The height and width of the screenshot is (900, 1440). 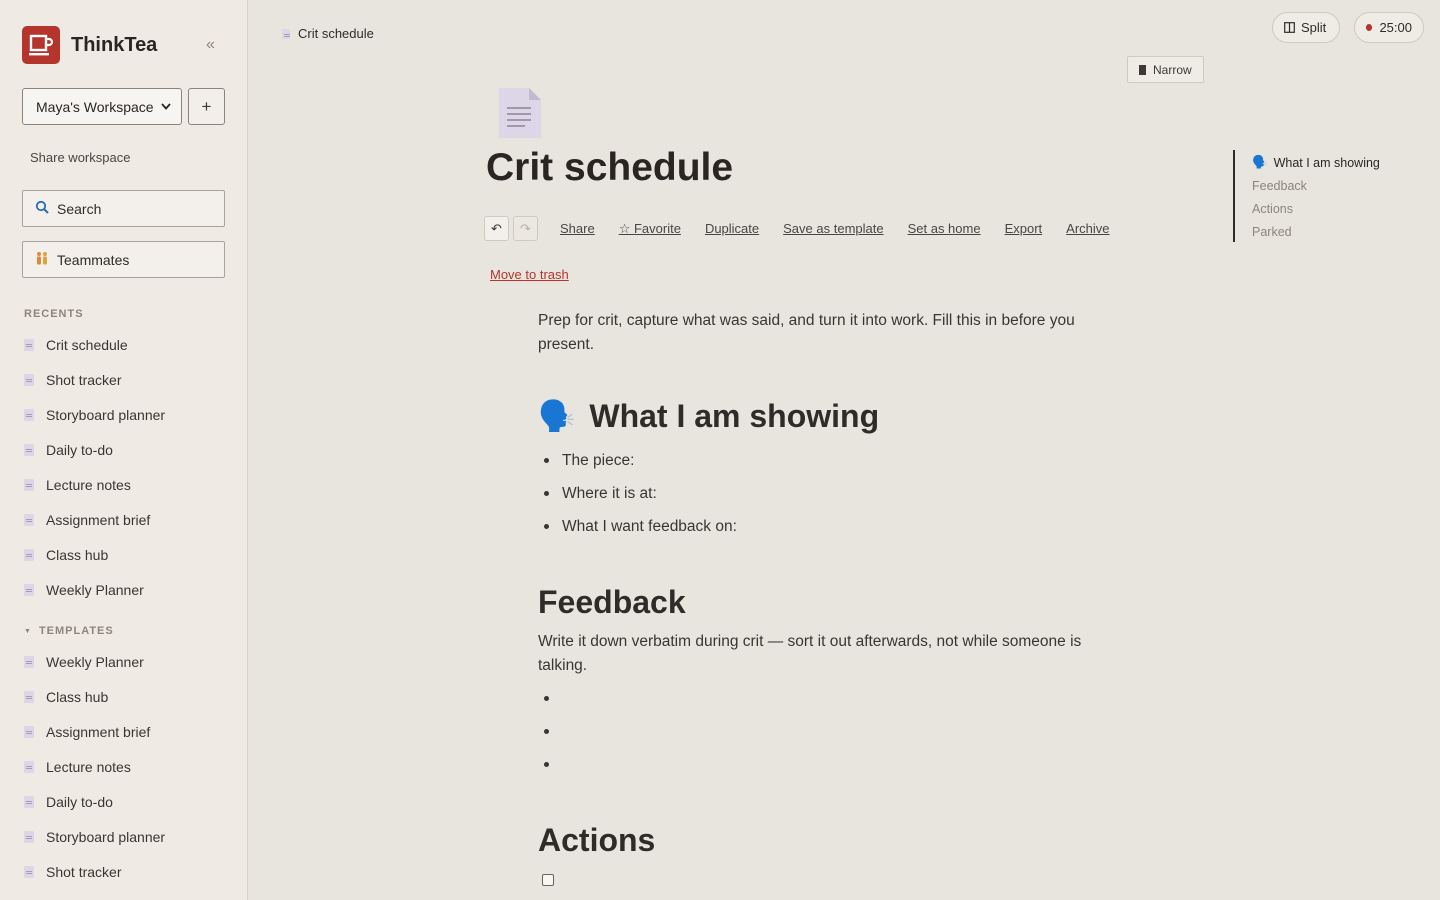 I want to click on set-as-home-action: Set as home, so click(x=944, y=228).